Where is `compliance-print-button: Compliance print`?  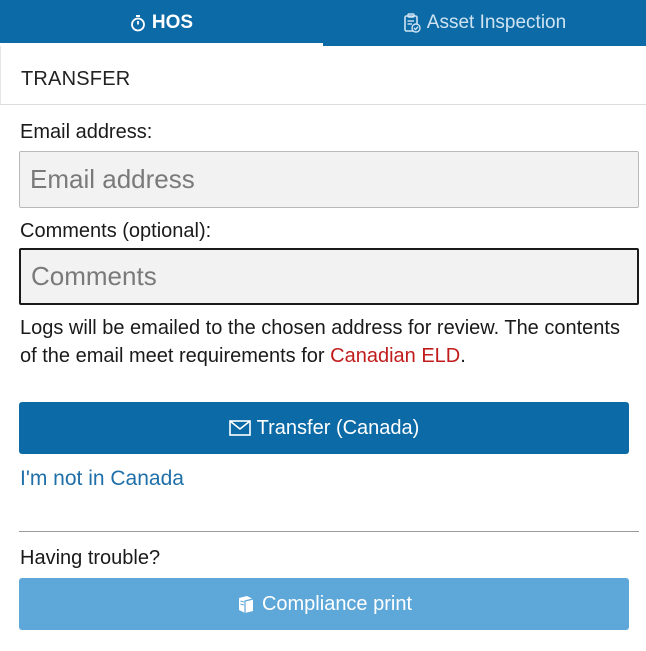
compliance-print-button: Compliance print is located at coordinates (324, 604).